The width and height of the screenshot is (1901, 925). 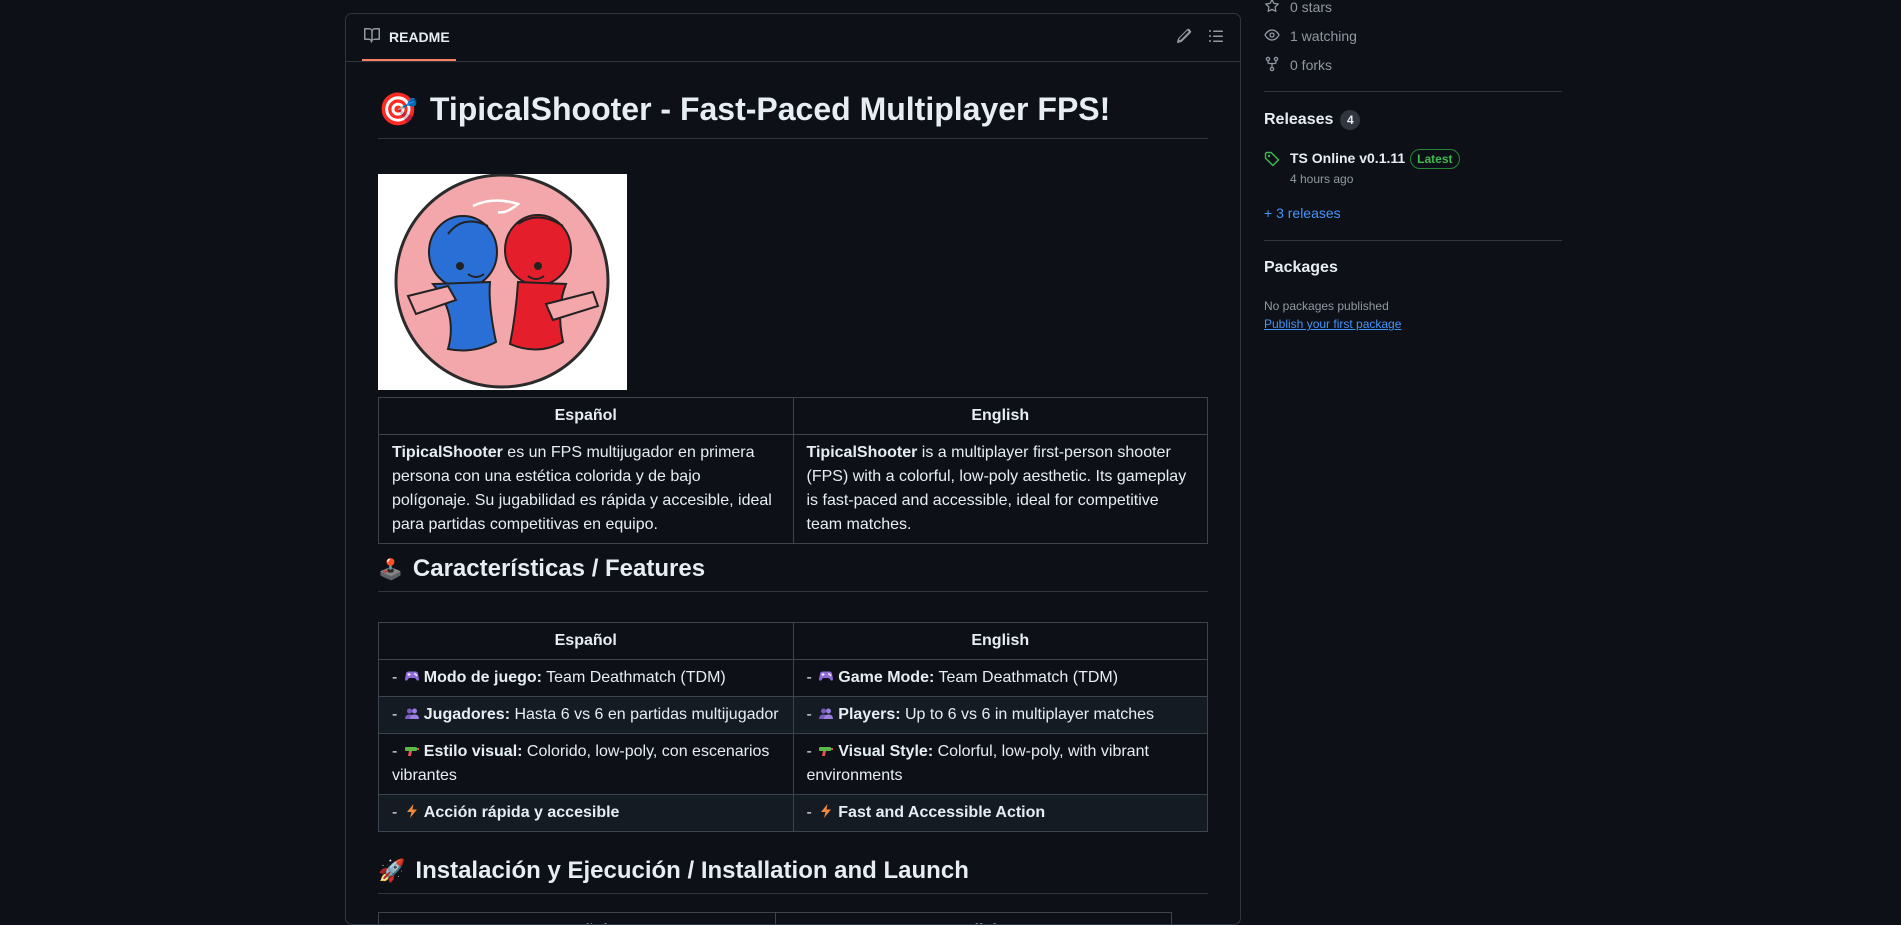 What do you see at coordinates (862, 452) in the screenshot?
I see `intro-en-bold: TipicalShooter` at bounding box center [862, 452].